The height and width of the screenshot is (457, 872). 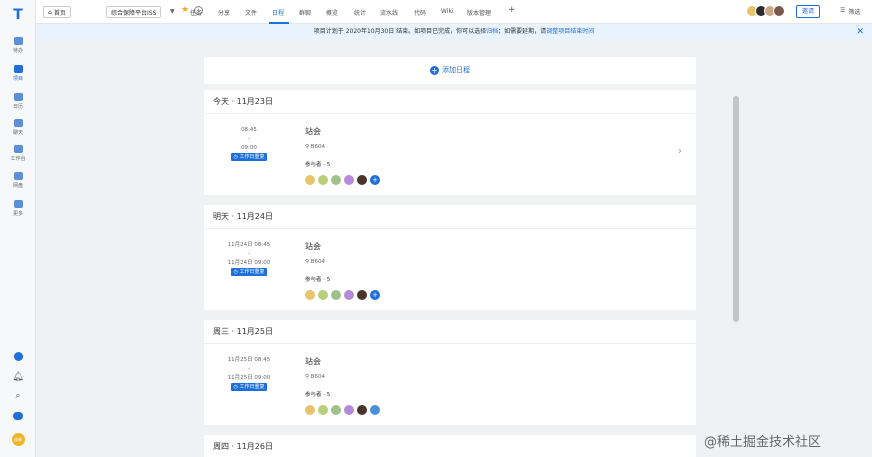 What do you see at coordinates (450, 217) in the screenshot?
I see `day-header: 明天 · 11月24日` at bounding box center [450, 217].